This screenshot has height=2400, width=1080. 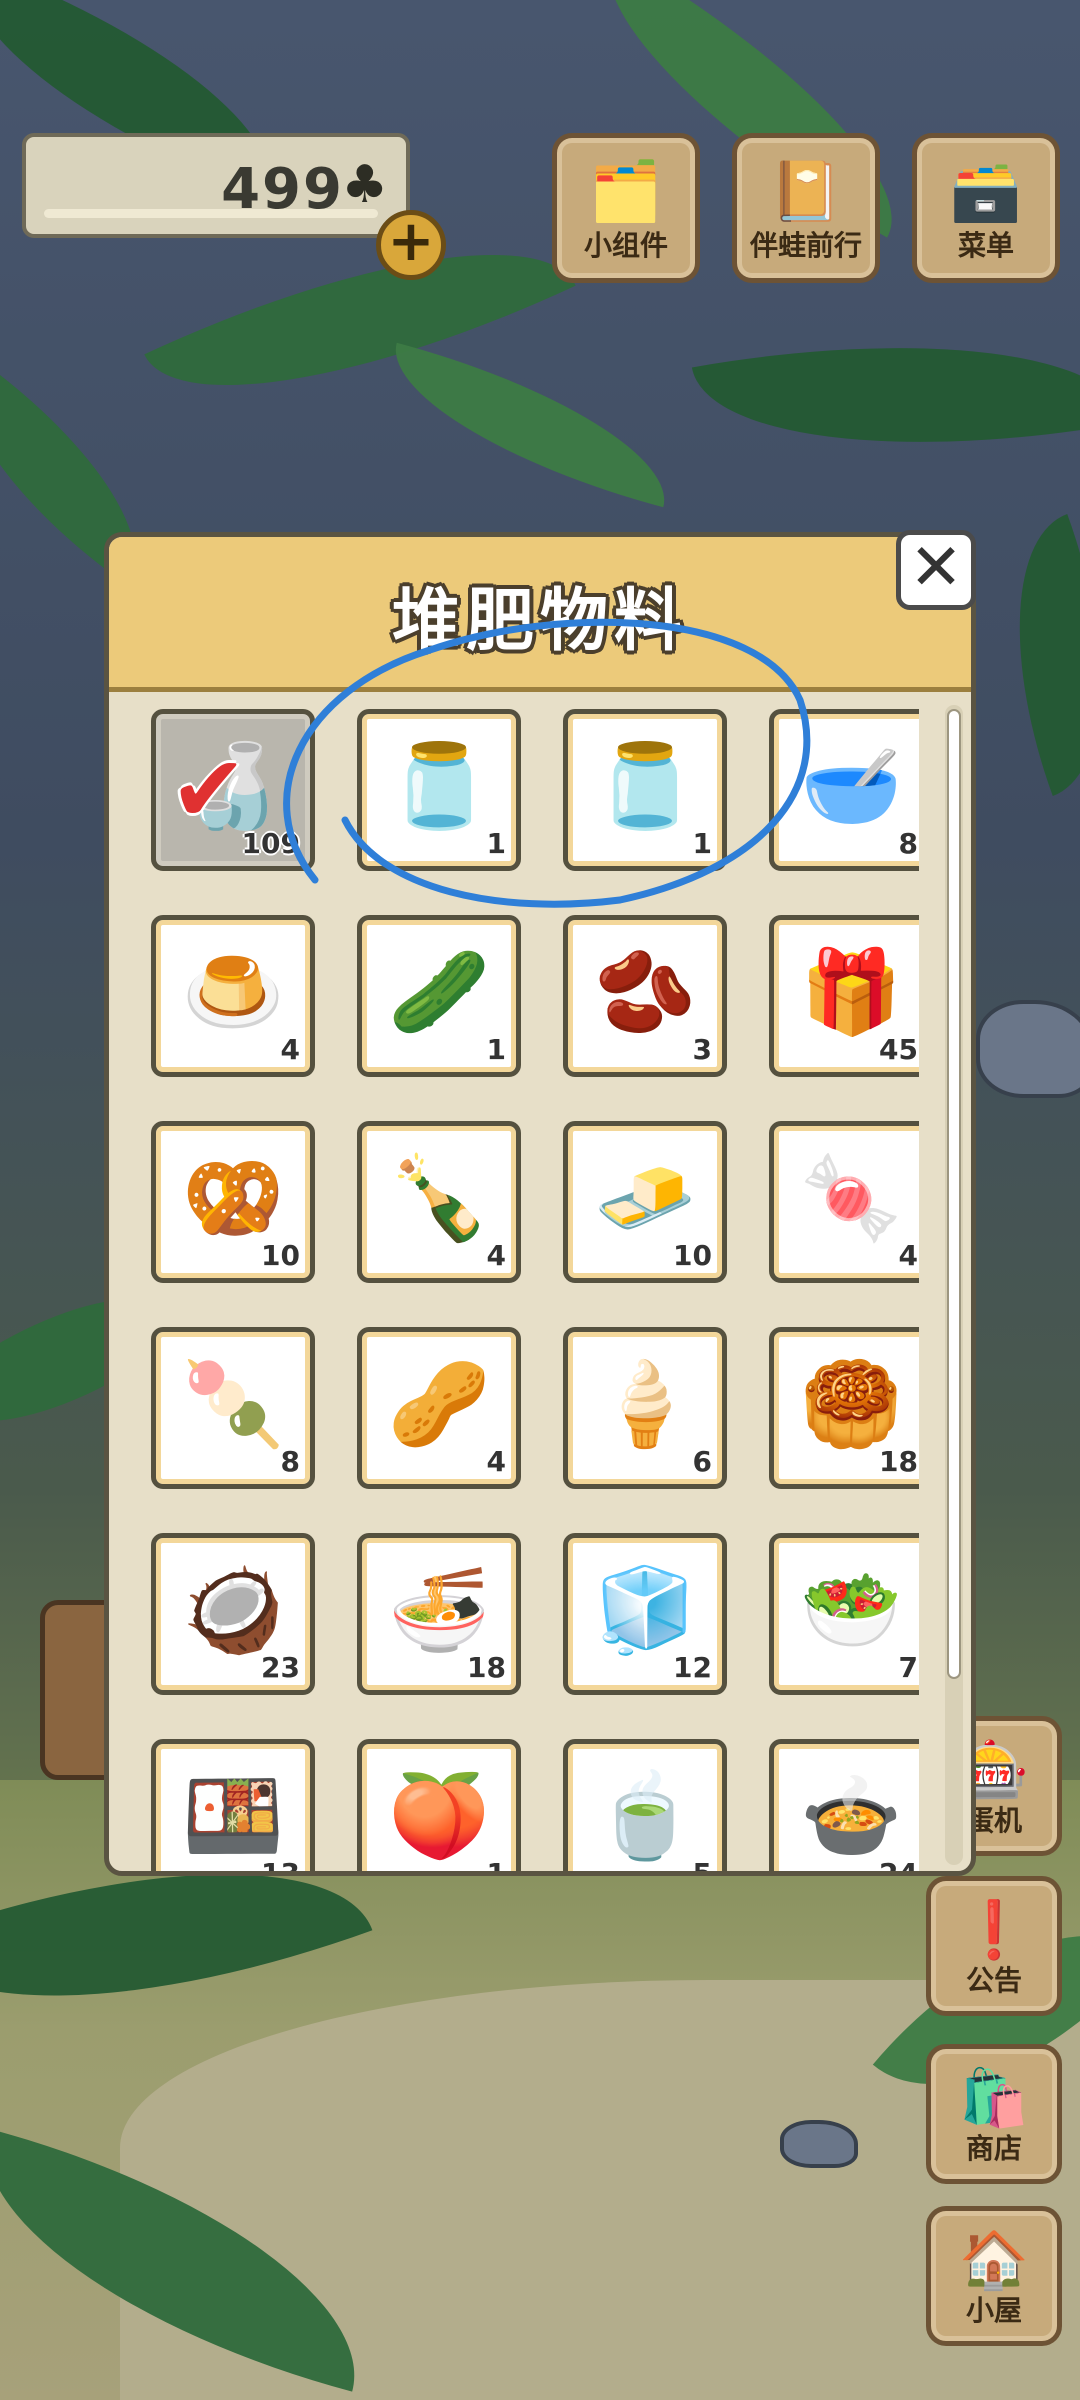 What do you see at coordinates (216, 185) in the screenshot?
I see `currency-display: 499 ♣` at bounding box center [216, 185].